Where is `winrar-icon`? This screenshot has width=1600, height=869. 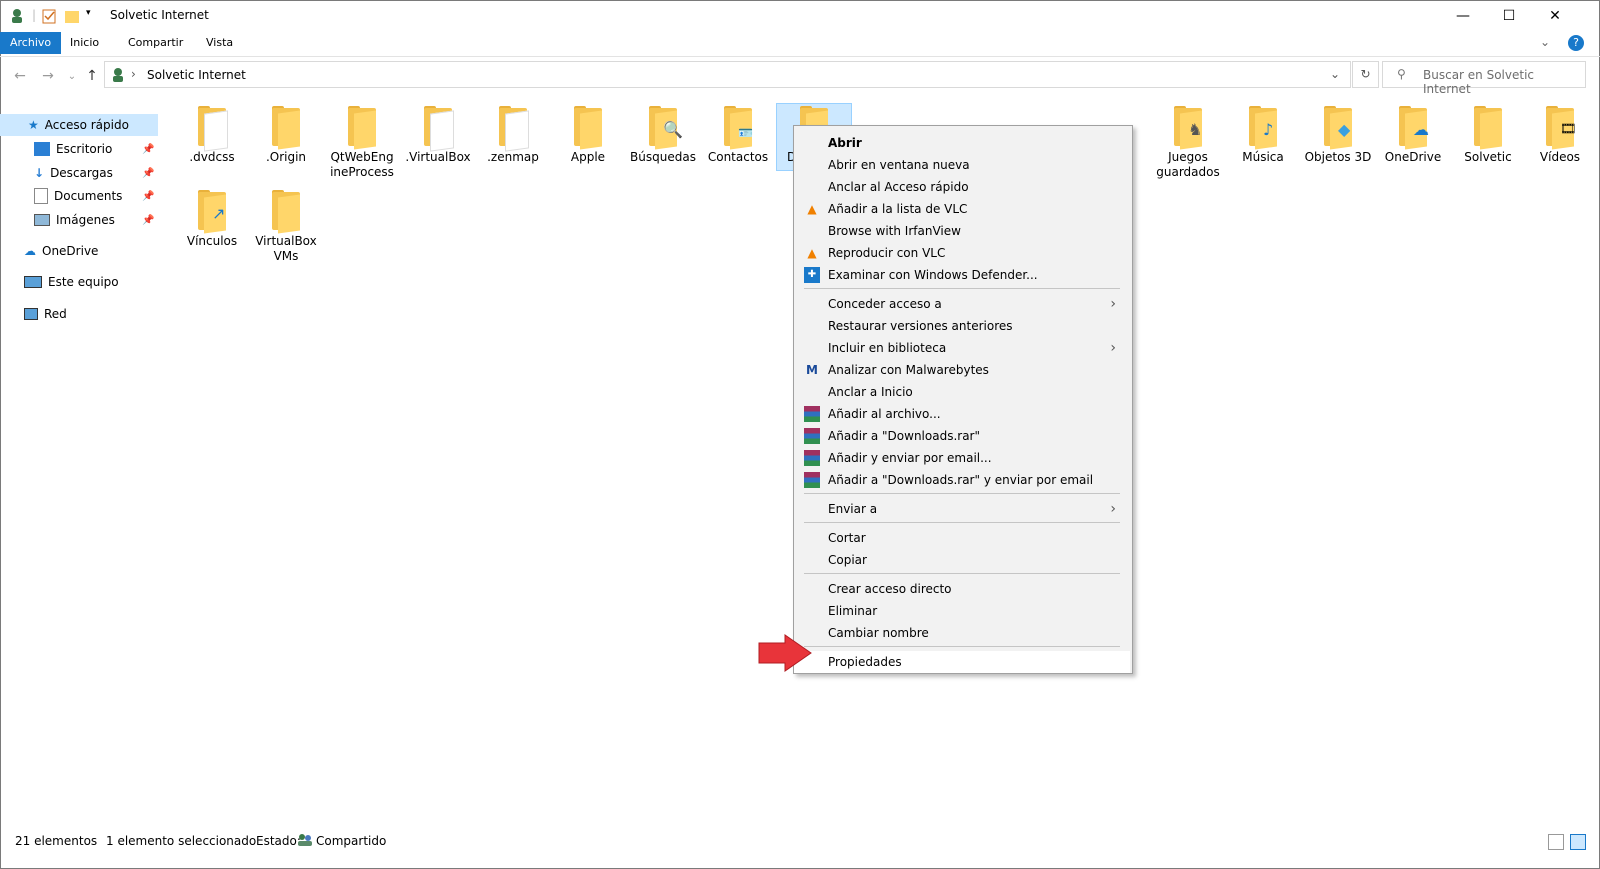
winrar-icon is located at coordinates (812, 480).